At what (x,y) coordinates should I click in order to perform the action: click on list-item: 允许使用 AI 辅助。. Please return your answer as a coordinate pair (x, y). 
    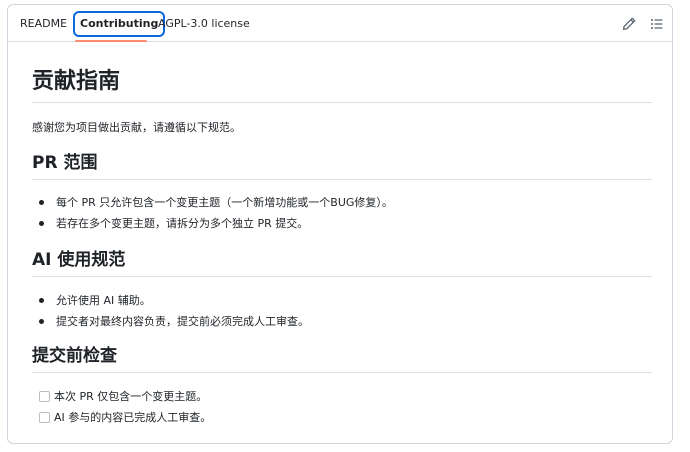
    Looking at the image, I should click on (170, 300).